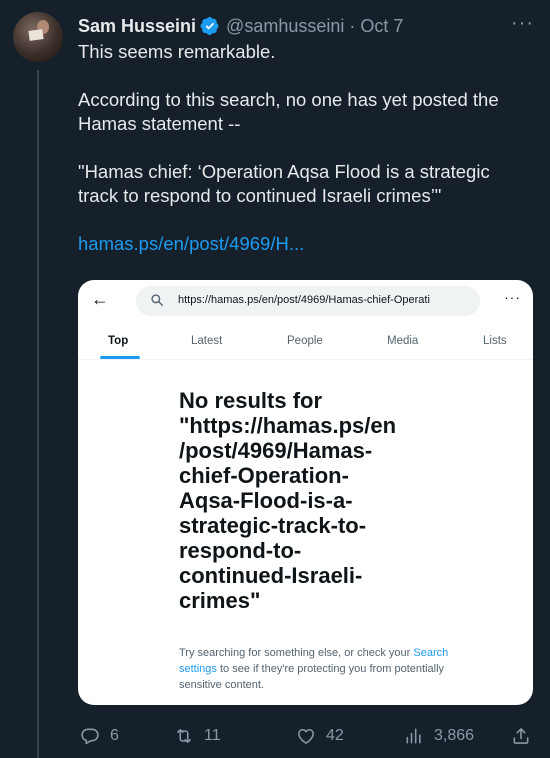  What do you see at coordinates (114, 735) in the screenshot?
I see `reply-count: 6` at bounding box center [114, 735].